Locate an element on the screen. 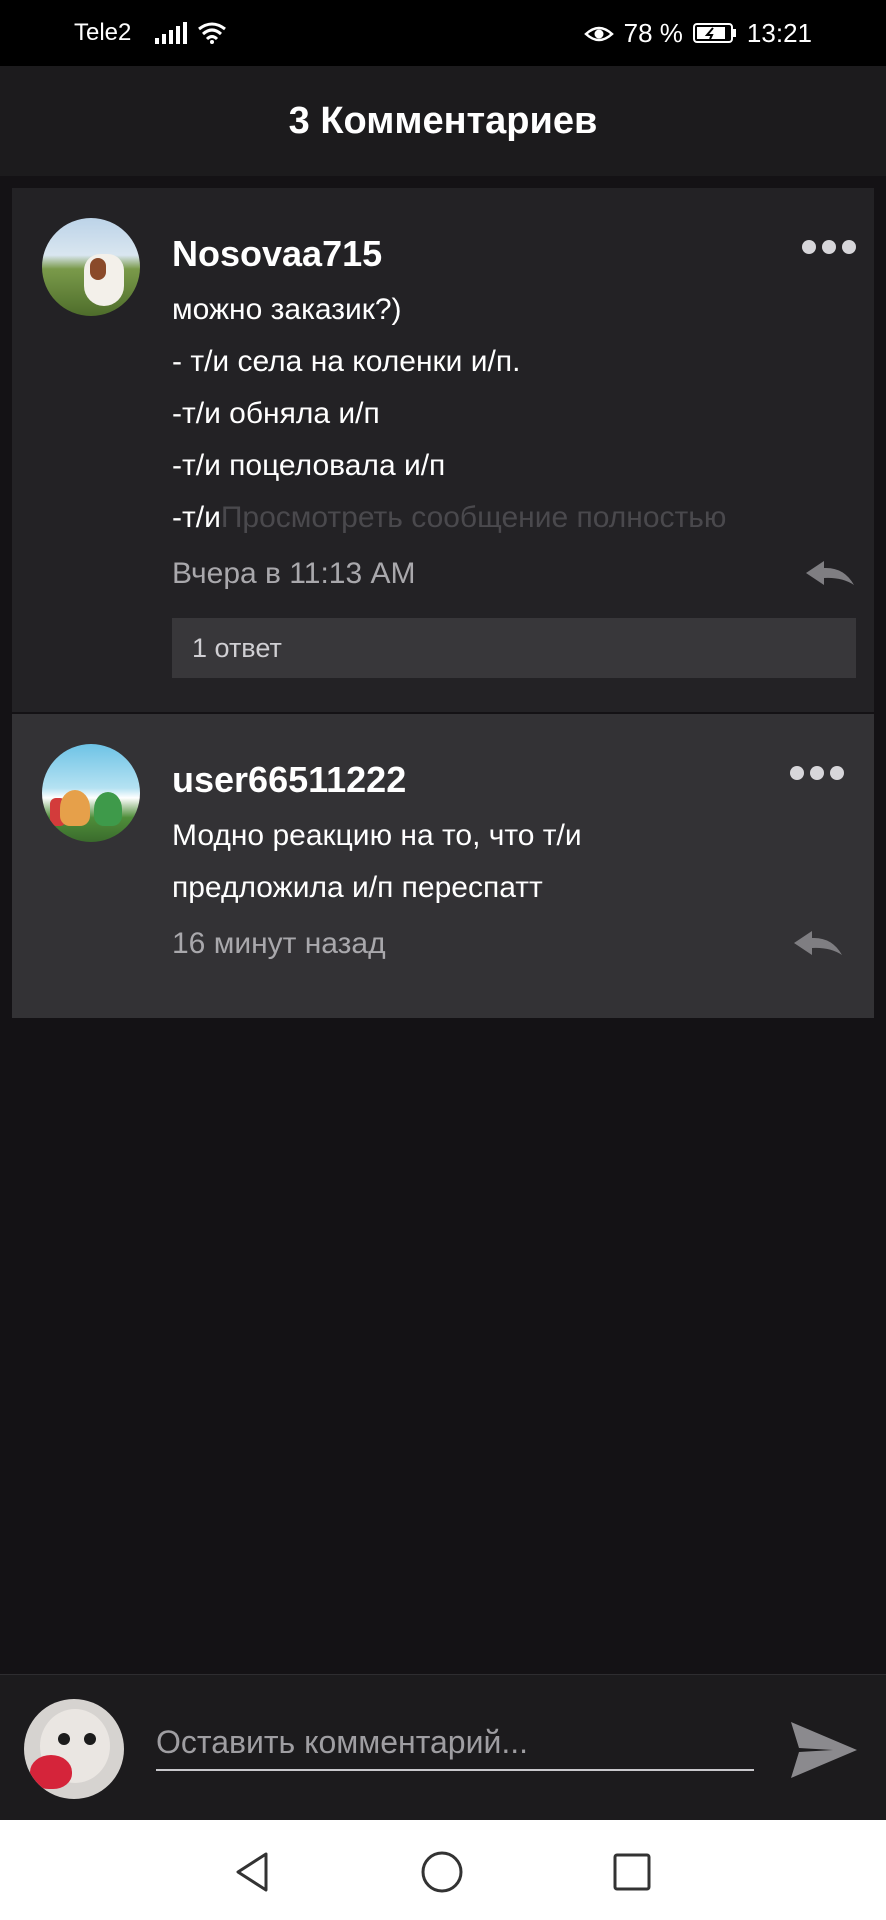  comment-line: можно заказик?) is located at coordinates (287, 309).